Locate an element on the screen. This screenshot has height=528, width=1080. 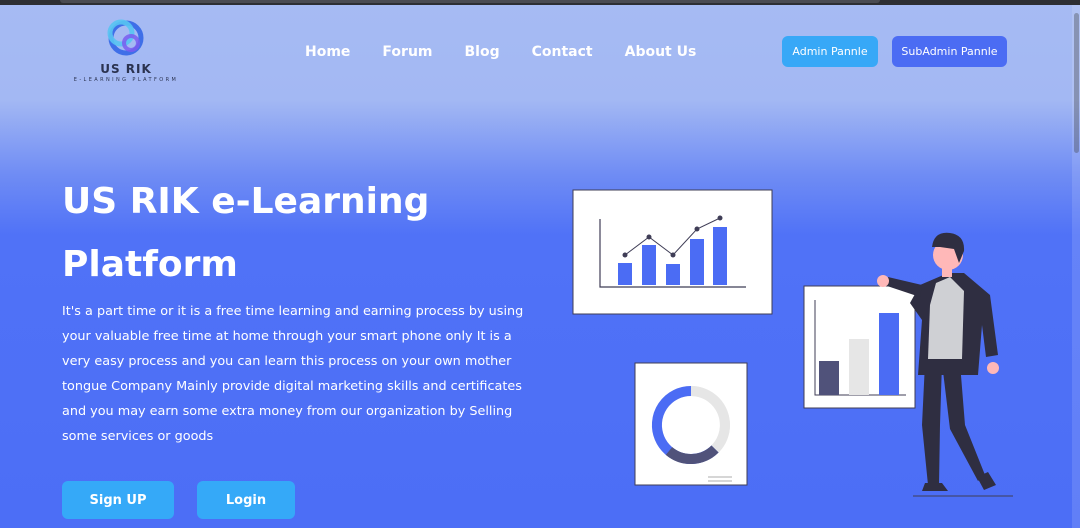
nav-home: Home is located at coordinates (327, 52).